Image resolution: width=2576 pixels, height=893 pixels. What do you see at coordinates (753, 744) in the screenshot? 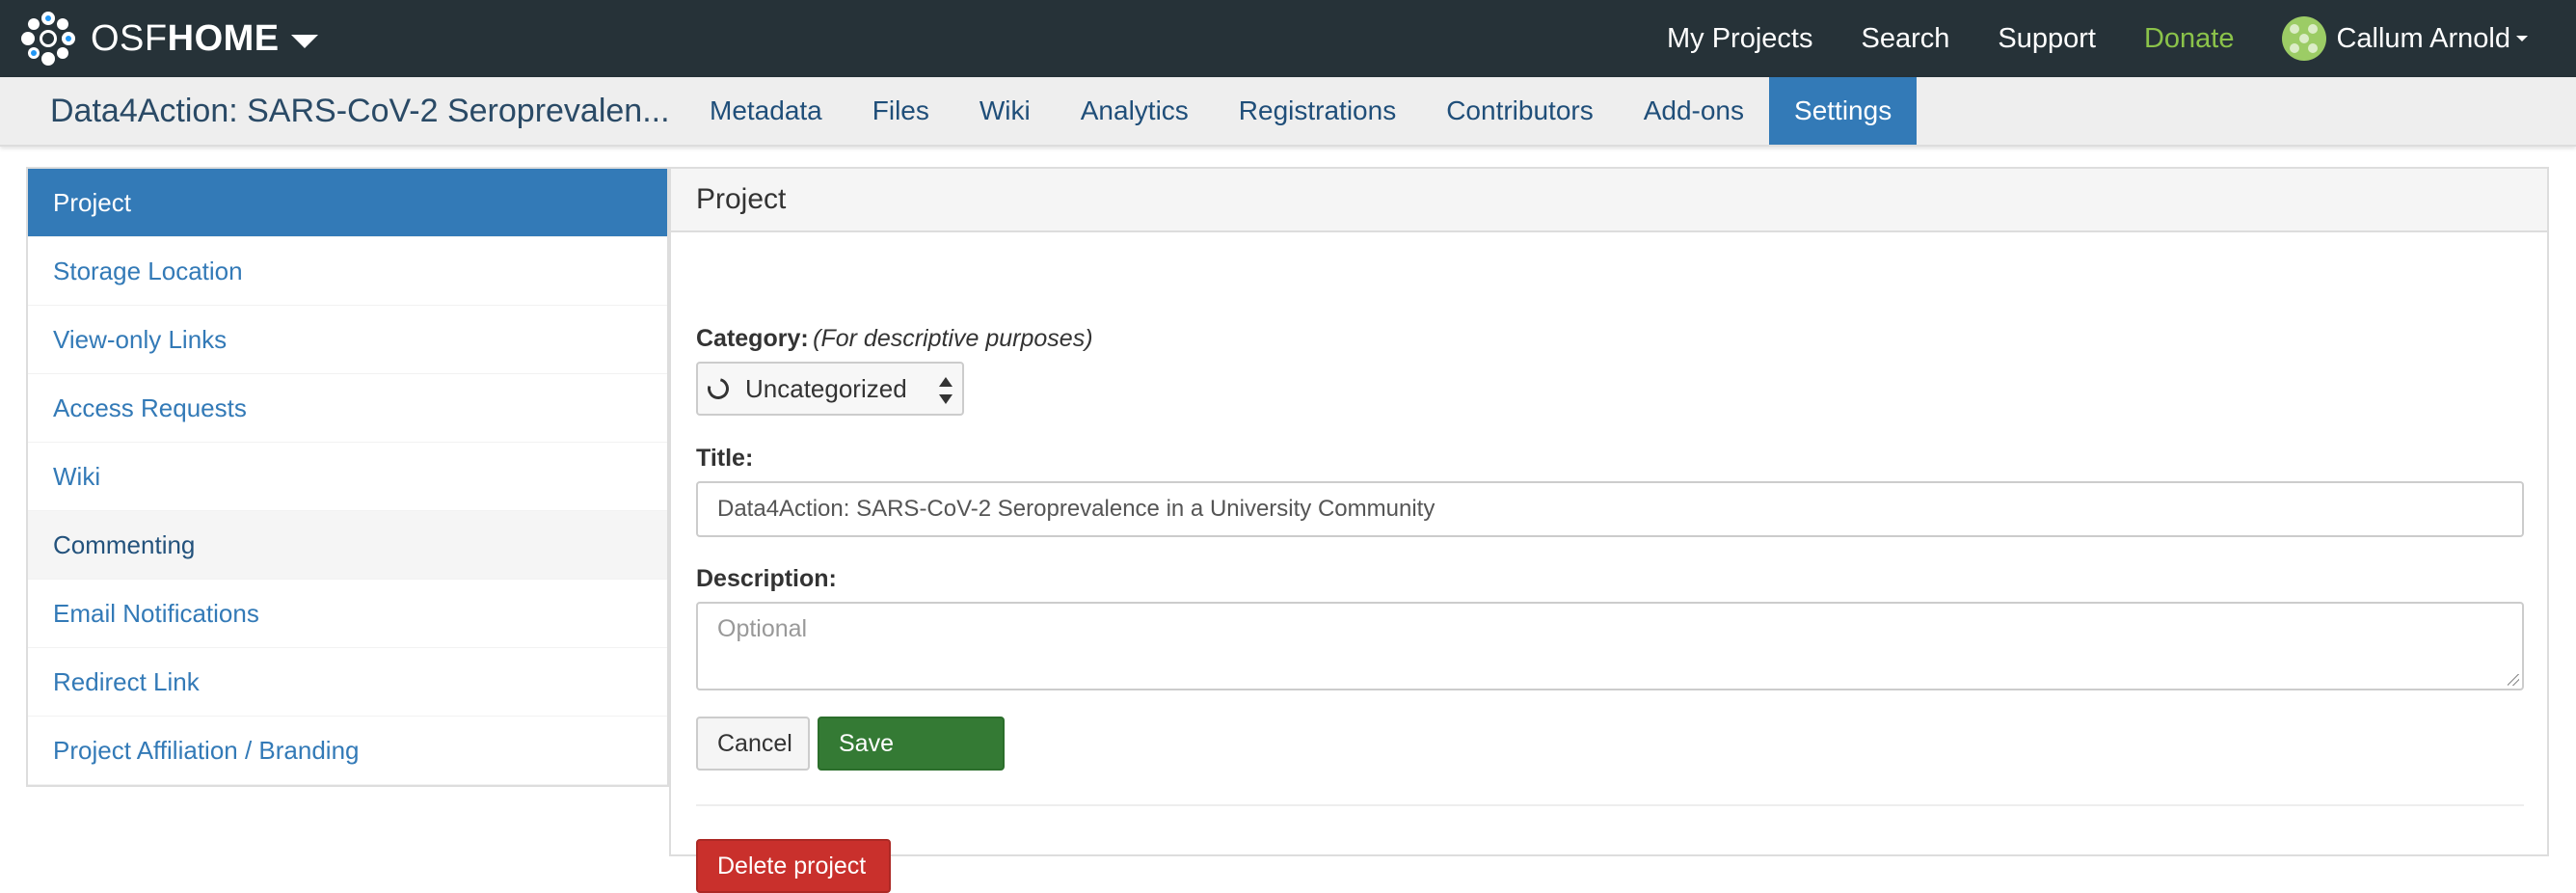
I see `cancel-button: Cancel` at bounding box center [753, 744].